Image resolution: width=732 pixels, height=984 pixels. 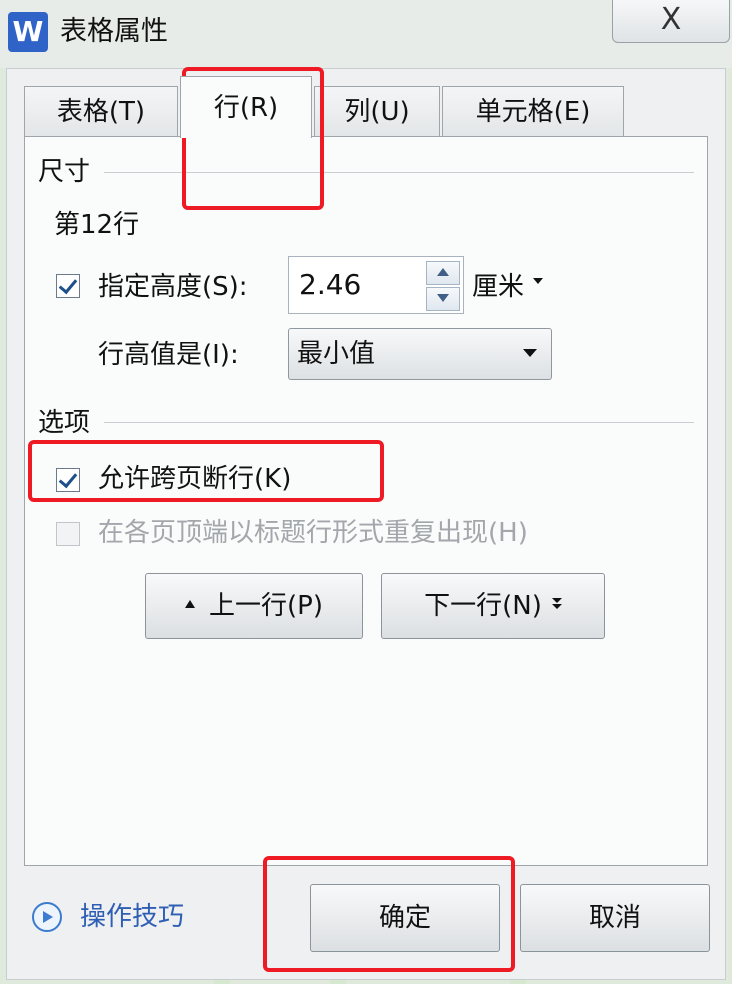 I want to click on height-increase-button, so click(x=443, y=273).